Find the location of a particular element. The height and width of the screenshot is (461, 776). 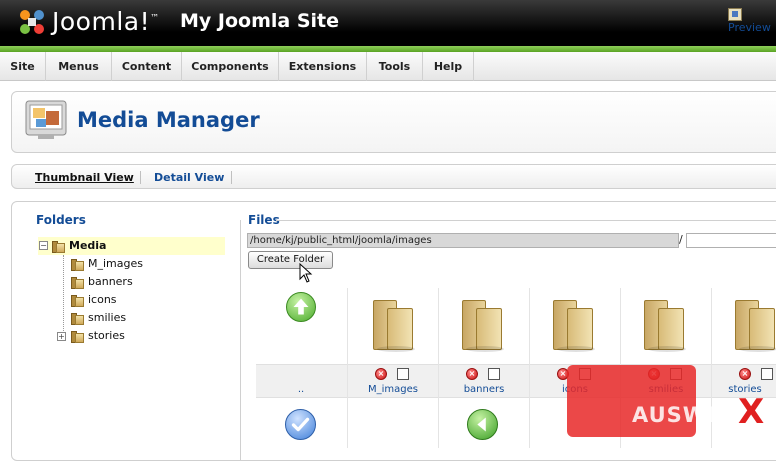

watermark-text: AUSWEB is located at coordinates (686, 415).